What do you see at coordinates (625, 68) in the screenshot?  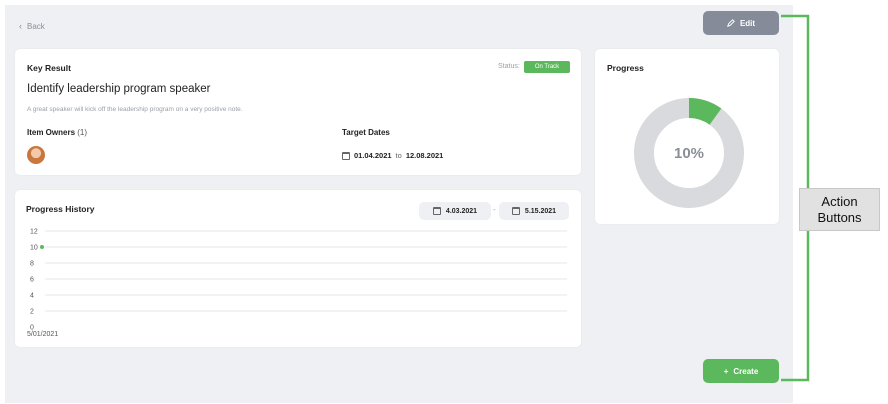 I see `progress-heading: Progress` at bounding box center [625, 68].